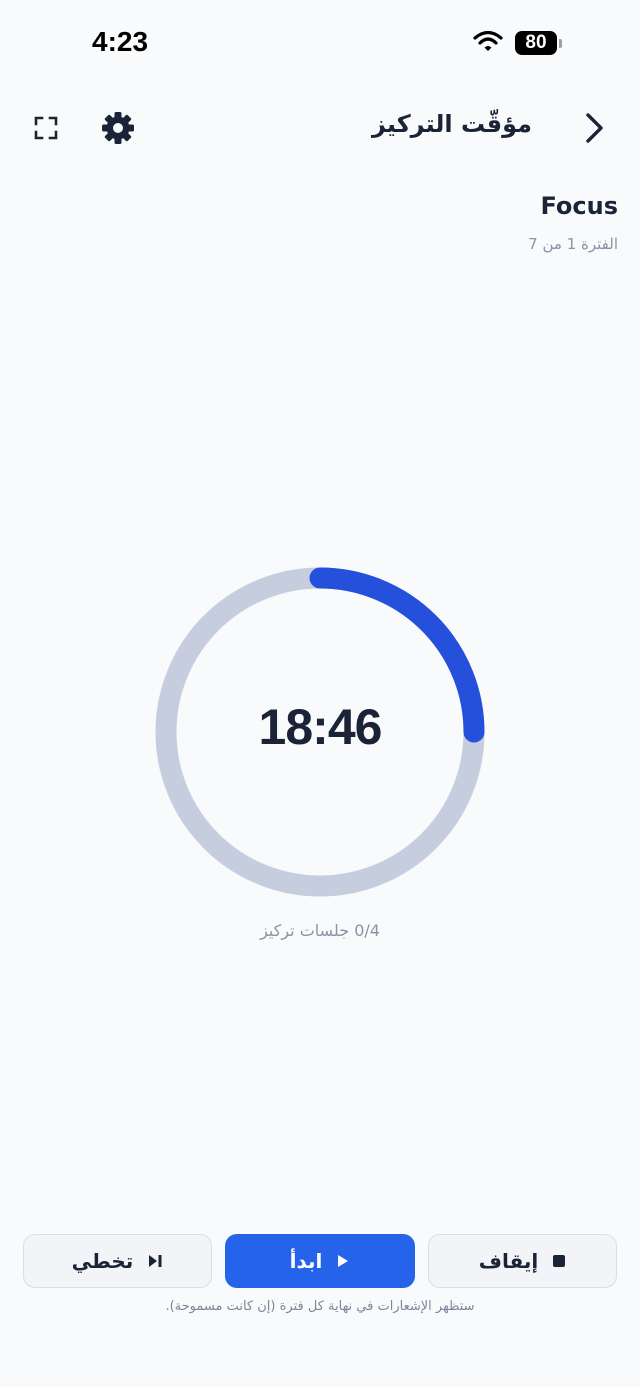 The width and height of the screenshot is (640, 1387). I want to click on fullscreen-button, so click(46, 130).